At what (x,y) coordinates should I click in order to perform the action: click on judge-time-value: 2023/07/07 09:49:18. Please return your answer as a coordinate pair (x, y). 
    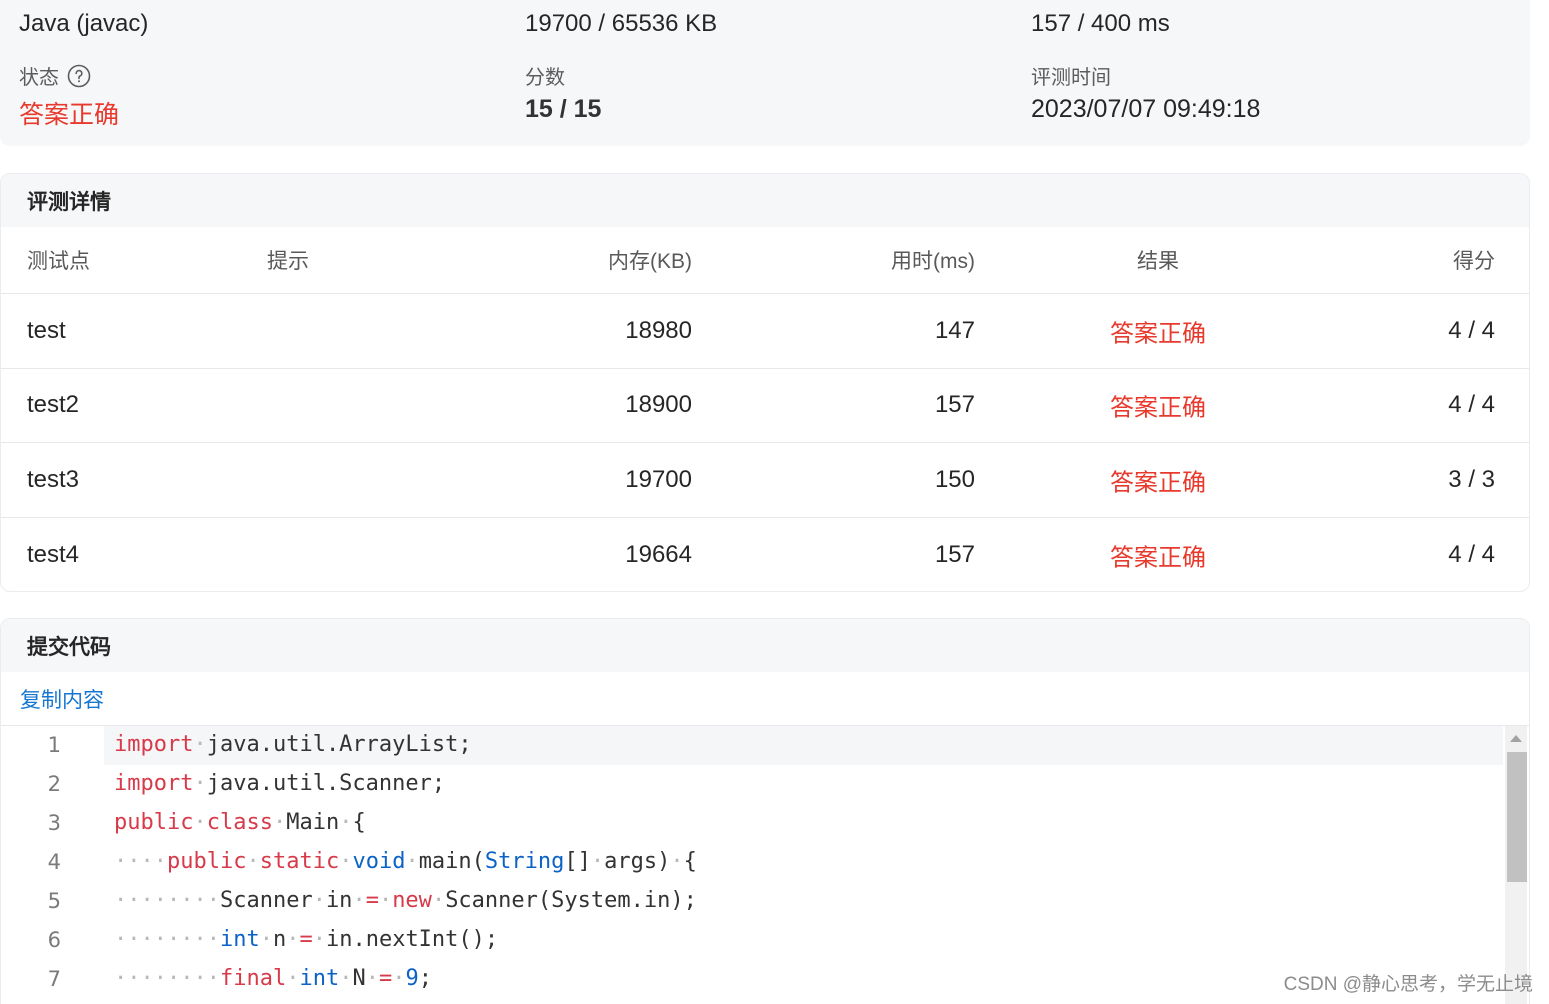
    Looking at the image, I should click on (1146, 109).